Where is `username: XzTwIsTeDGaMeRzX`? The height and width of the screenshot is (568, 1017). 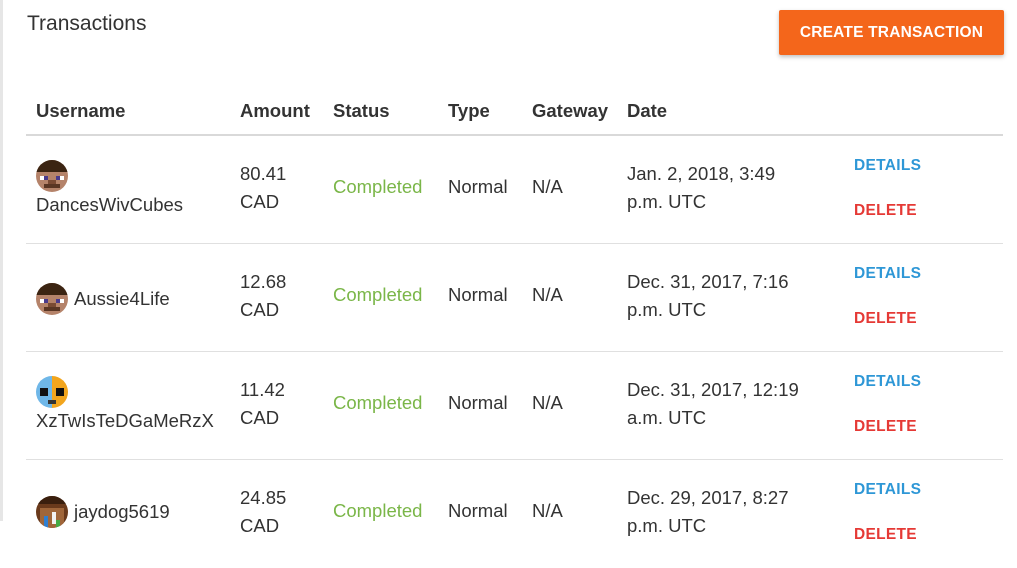
username: XzTwIsTeDGaMeRzX is located at coordinates (125, 420).